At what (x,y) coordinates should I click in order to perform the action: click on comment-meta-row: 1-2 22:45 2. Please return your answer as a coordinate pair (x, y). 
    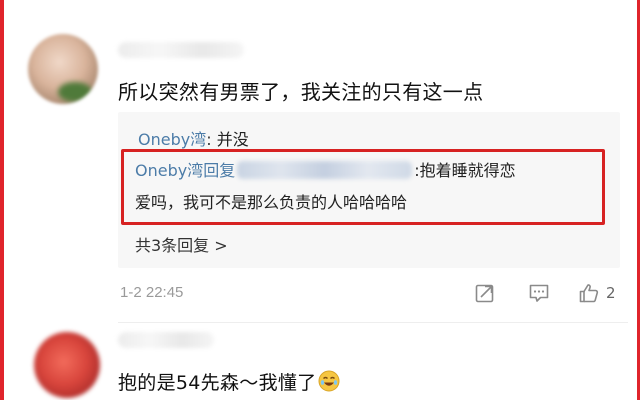
    Looking at the image, I should click on (369, 294).